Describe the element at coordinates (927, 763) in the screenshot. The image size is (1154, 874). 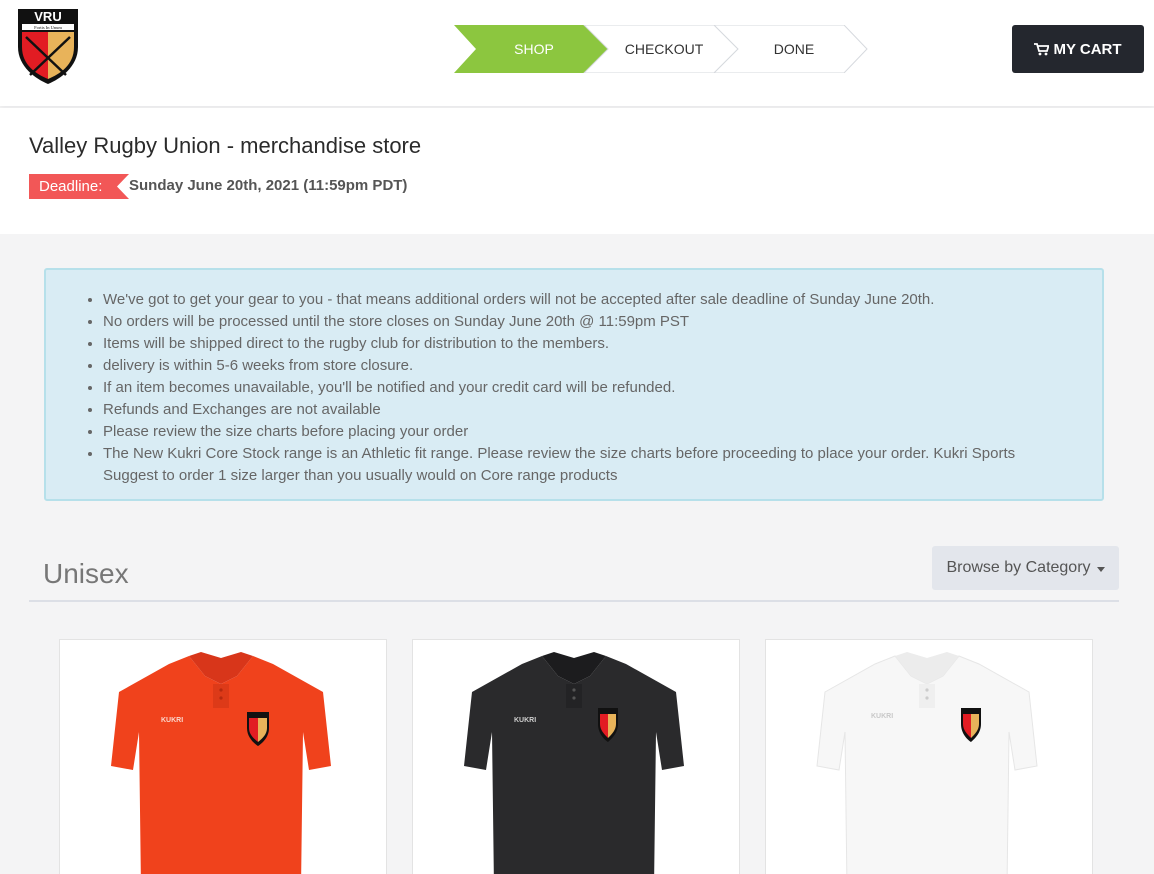
I see `white-polo-image: KUKRI` at that location.